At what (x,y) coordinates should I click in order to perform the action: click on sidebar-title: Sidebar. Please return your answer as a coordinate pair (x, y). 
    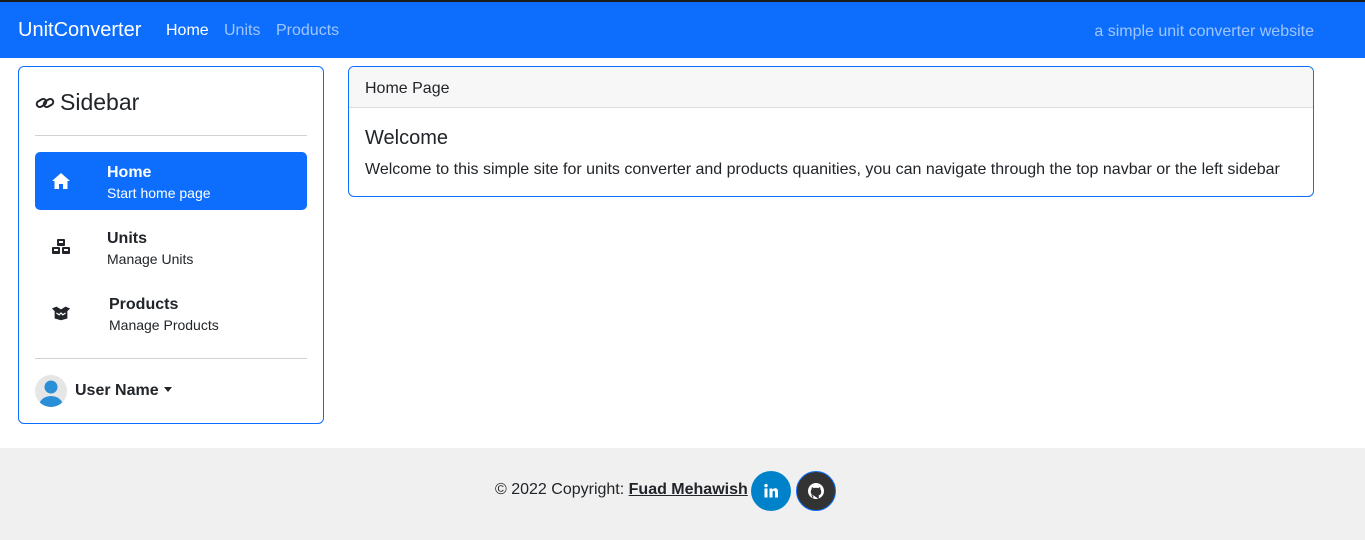
    Looking at the image, I should click on (87, 102).